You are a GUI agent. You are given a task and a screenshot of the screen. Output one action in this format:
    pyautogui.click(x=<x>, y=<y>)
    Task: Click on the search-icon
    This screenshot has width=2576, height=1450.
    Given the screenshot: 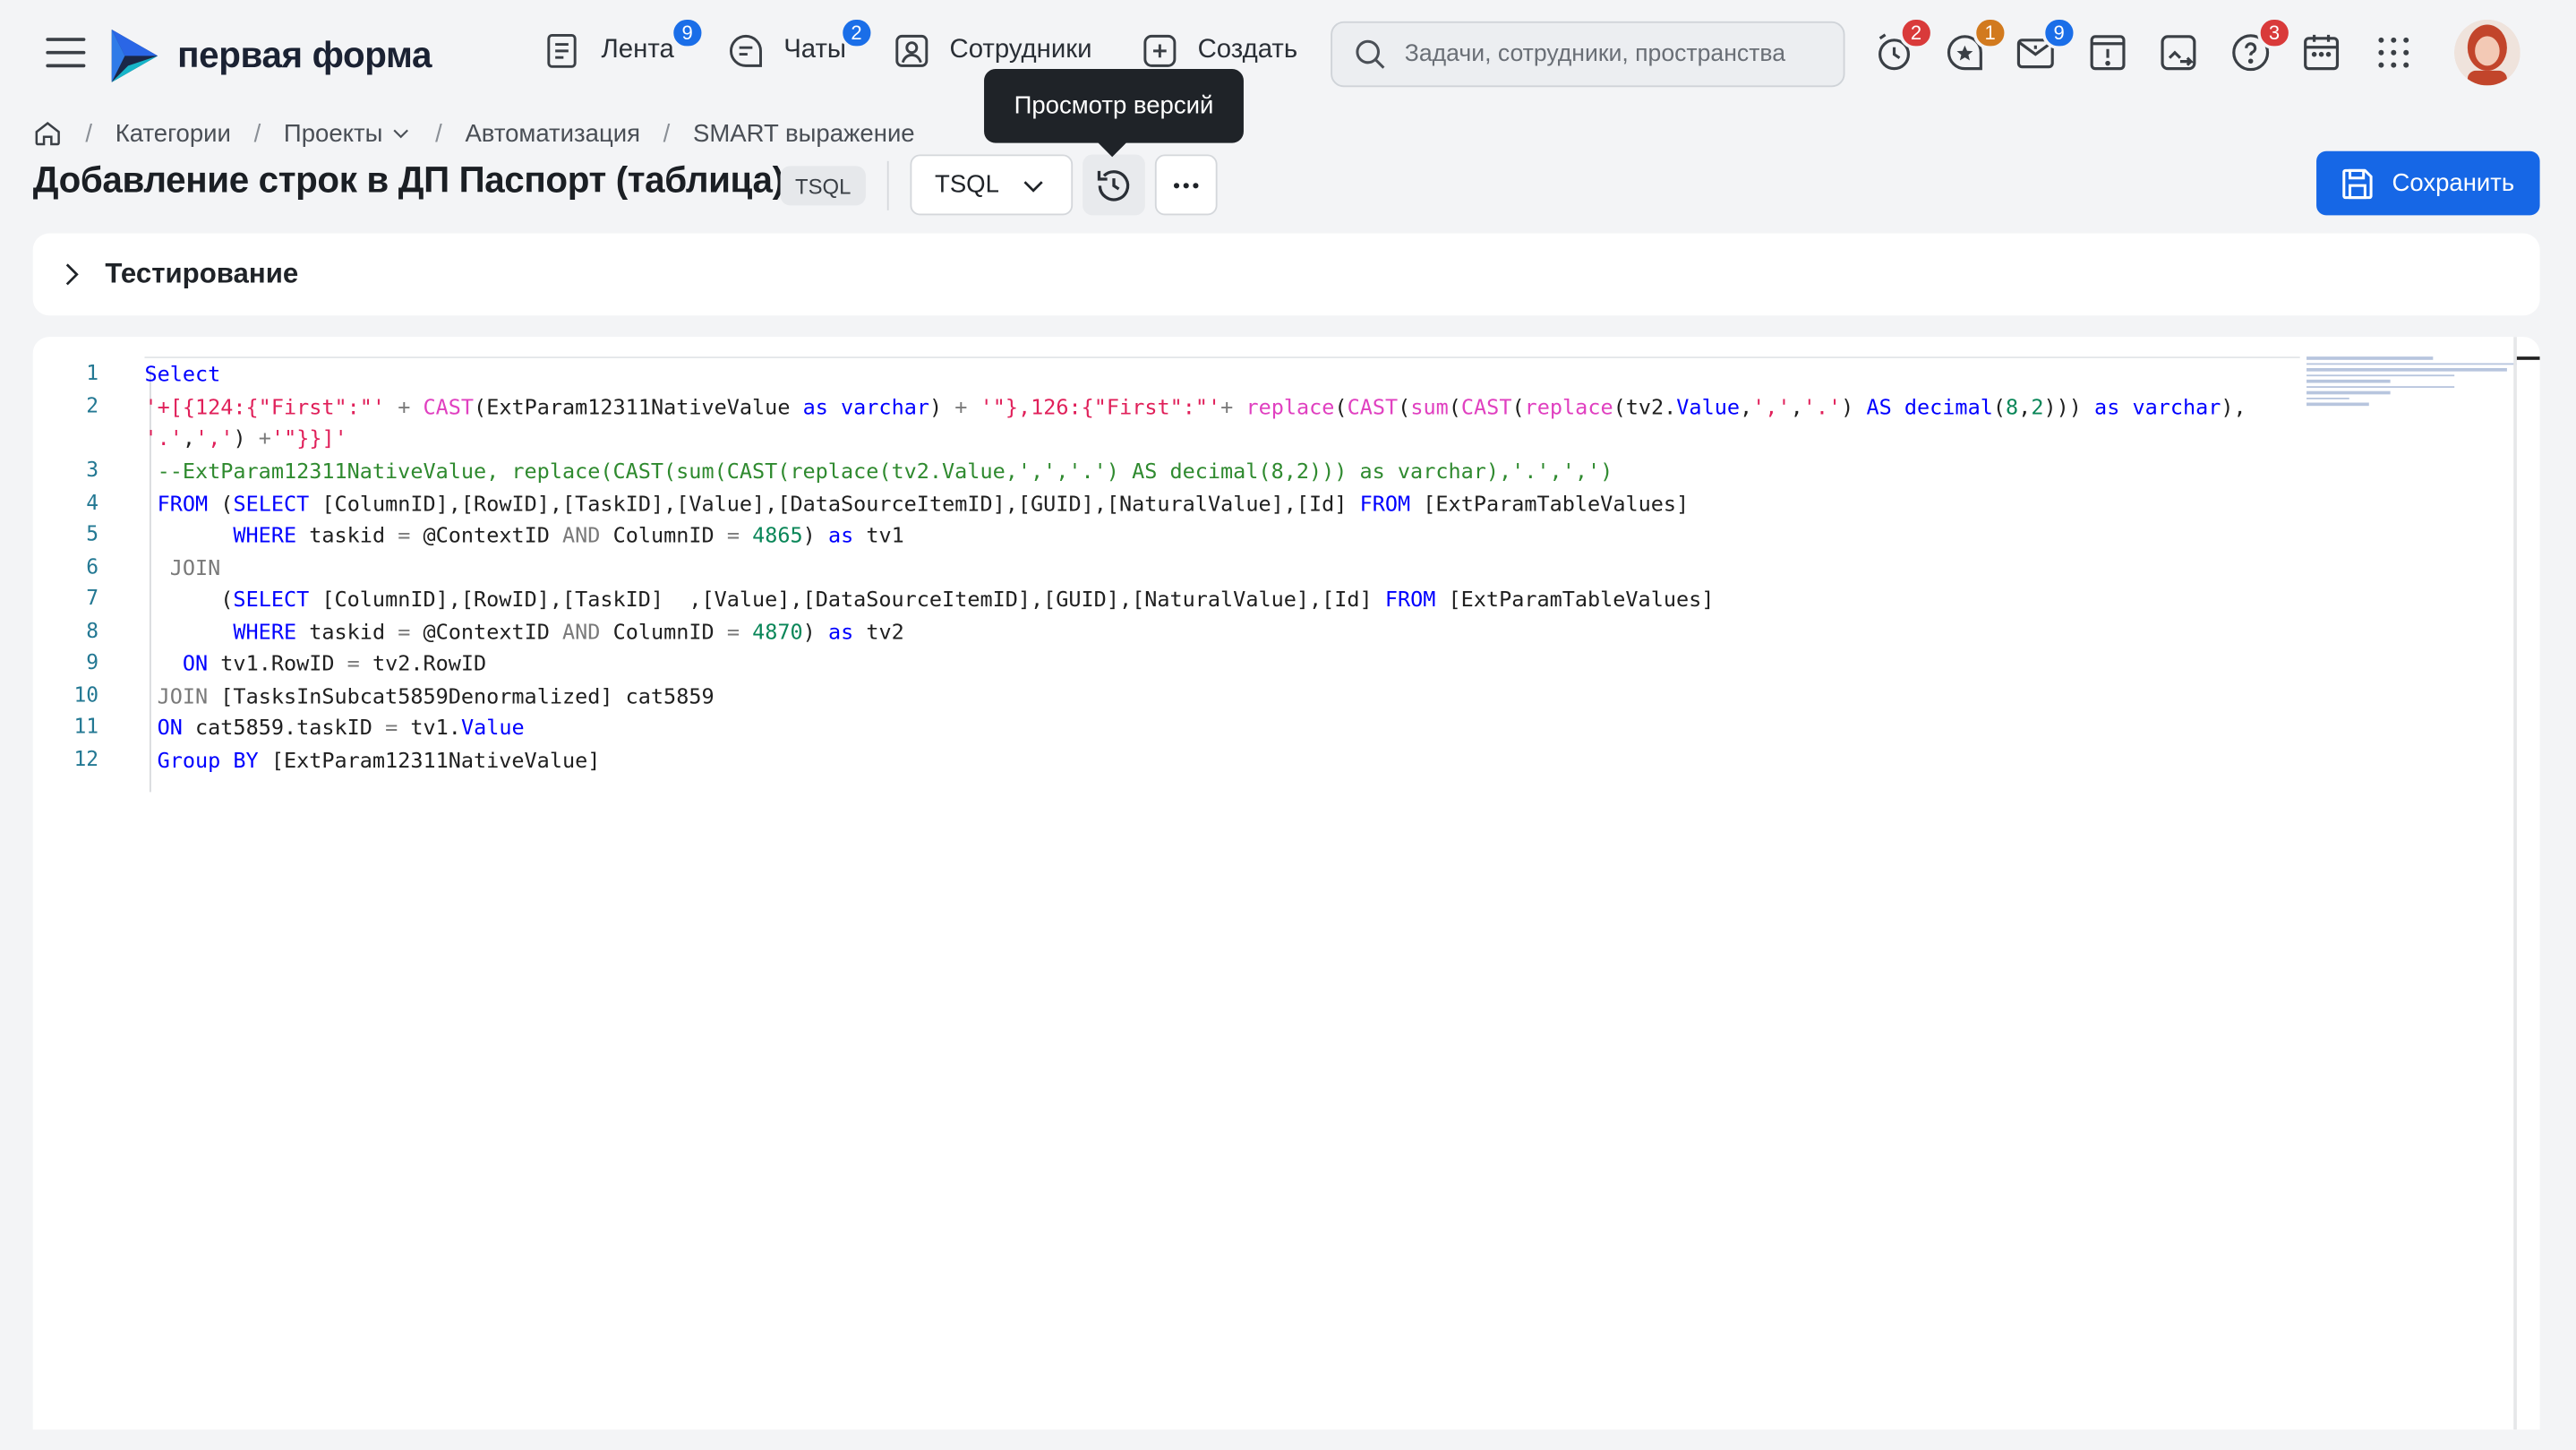 What is the action you would take?
    pyautogui.click(x=1370, y=54)
    